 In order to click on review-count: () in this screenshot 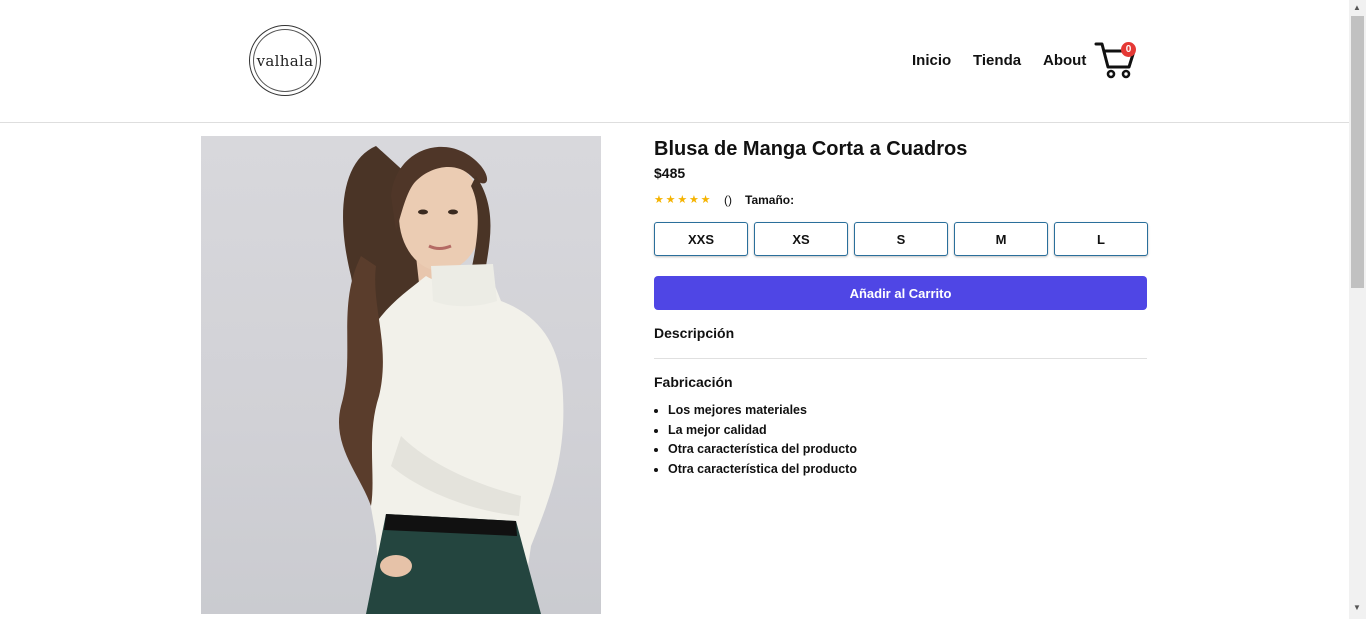, I will do `click(728, 200)`.